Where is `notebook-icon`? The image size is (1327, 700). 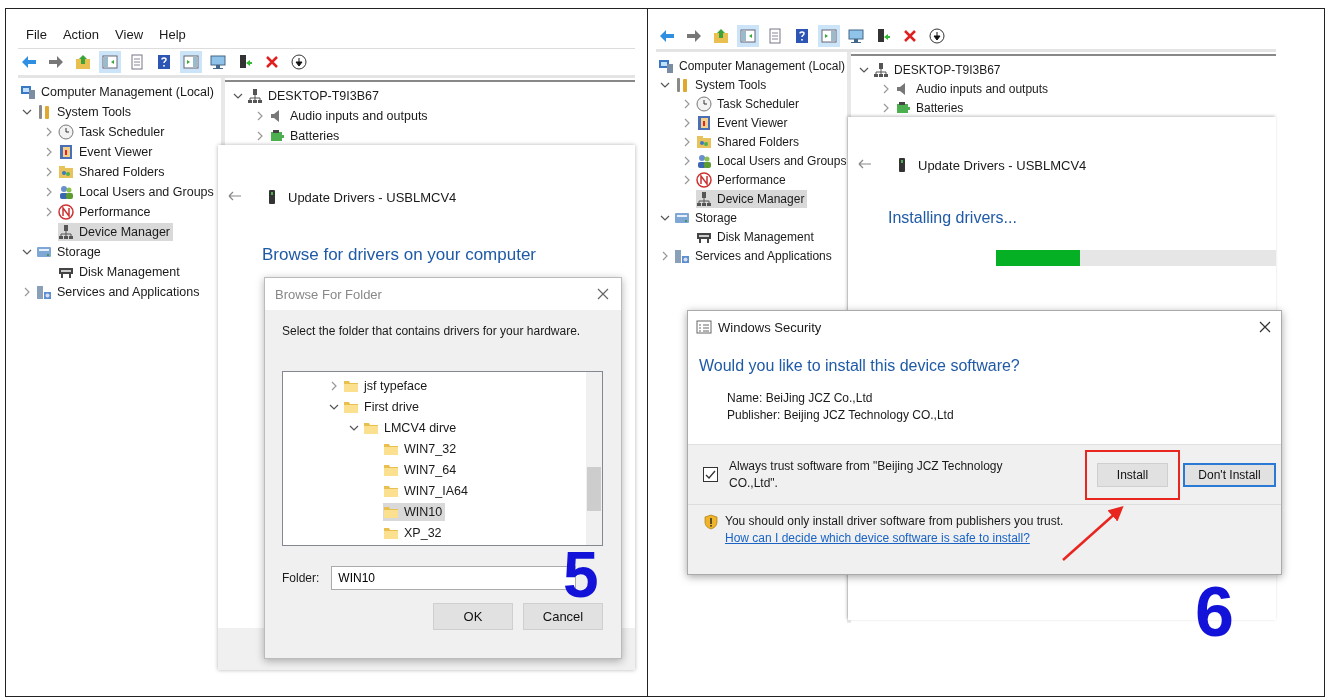 notebook-icon is located at coordinates (704, 122).